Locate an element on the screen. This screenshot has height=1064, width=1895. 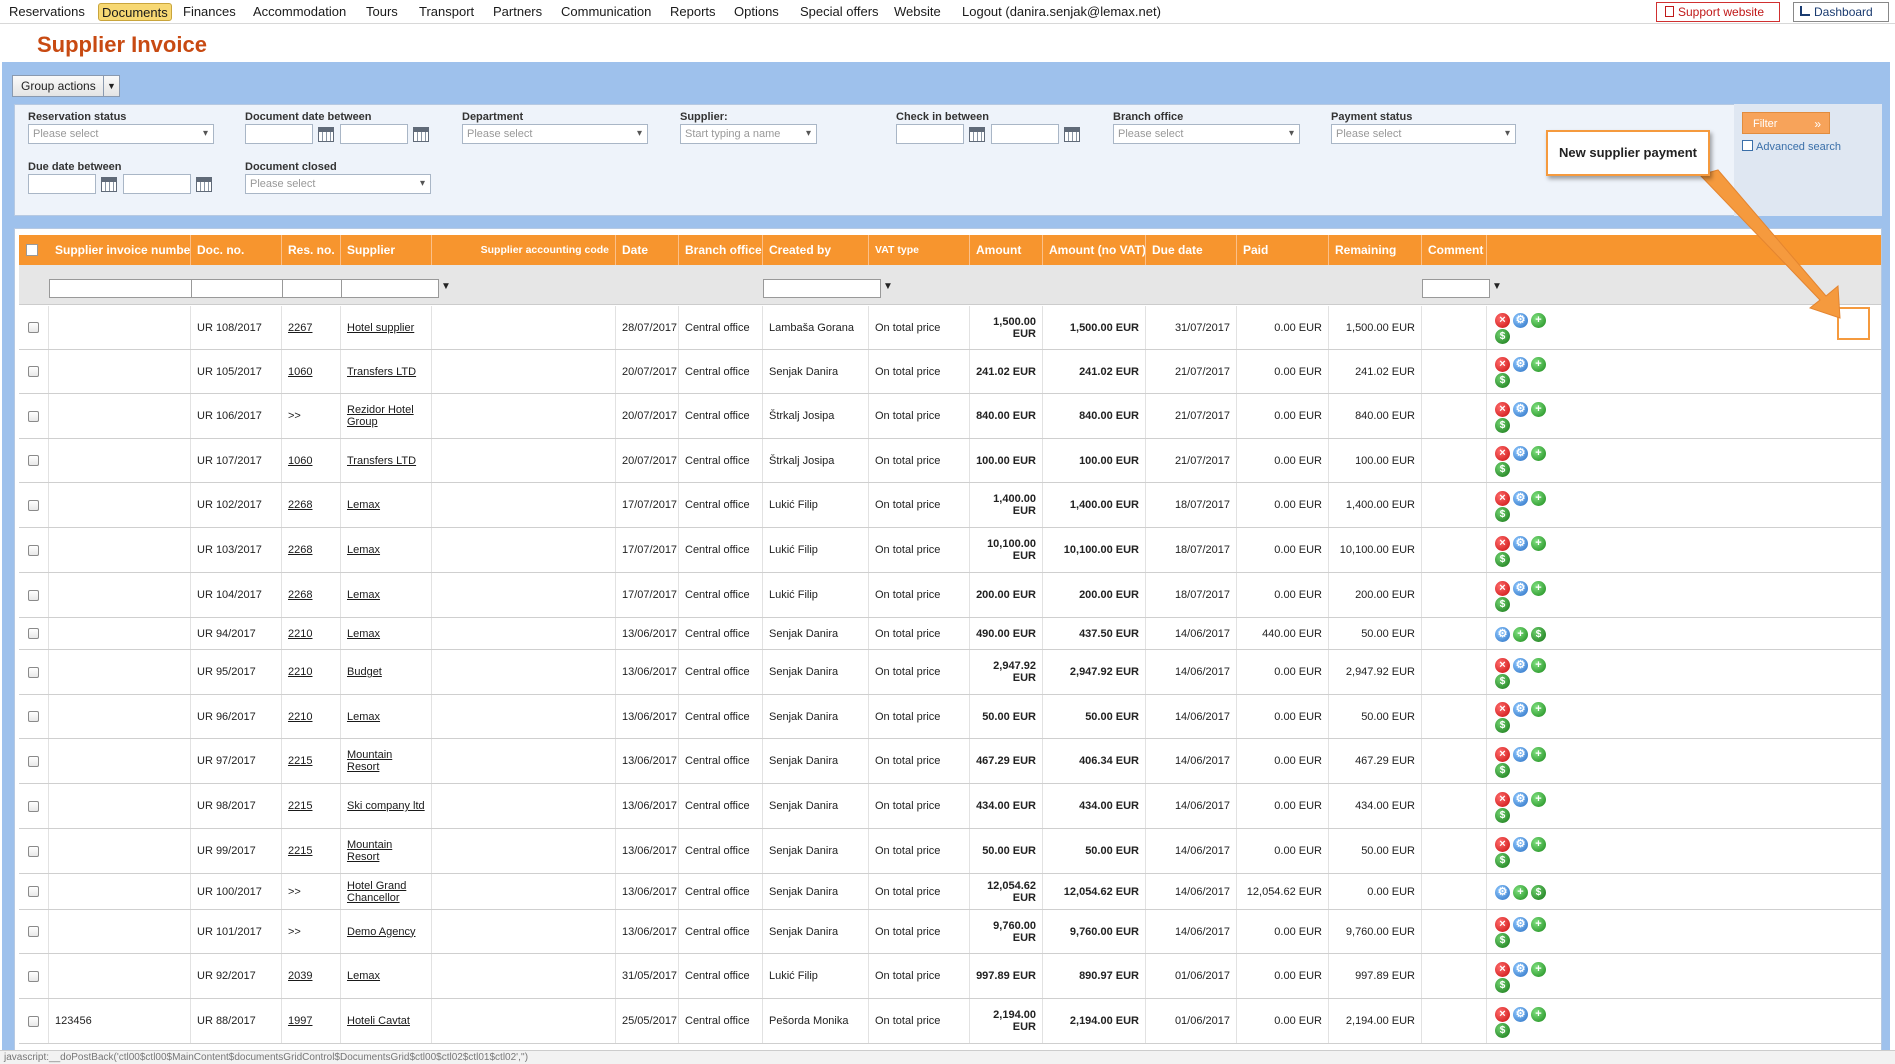
document-closed-select: Please select is located at coordinates (338, 184).